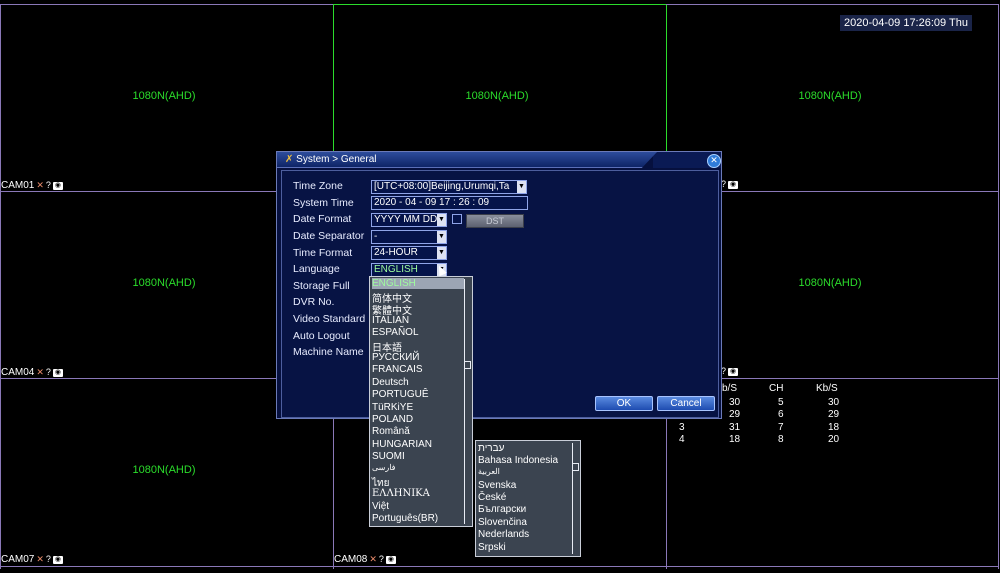  What do you see at coordinates (321, 286) in the screenshot?
I see `storage-full-label: Storage Full` at bounding box center [321, 286].